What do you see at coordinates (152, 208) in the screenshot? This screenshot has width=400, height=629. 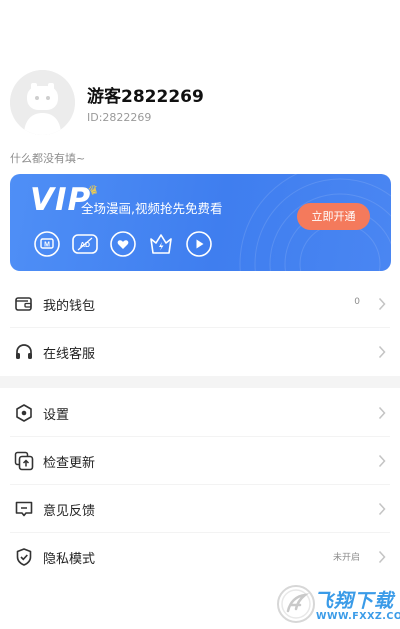 I see `vip-slogan: 全场漫画,视频抢先免费看` at bounding box center [152, 208].